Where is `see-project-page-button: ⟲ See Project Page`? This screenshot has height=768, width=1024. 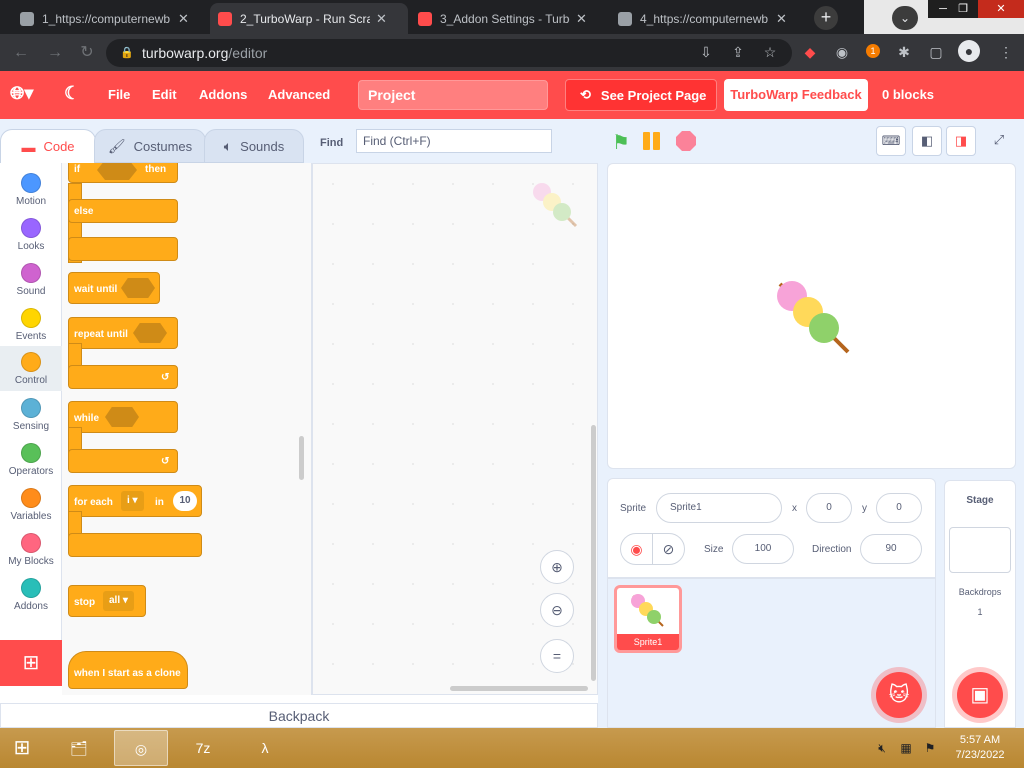 see-project-page-button: ⟲ See Project Page is located at coordinates (641, 95).